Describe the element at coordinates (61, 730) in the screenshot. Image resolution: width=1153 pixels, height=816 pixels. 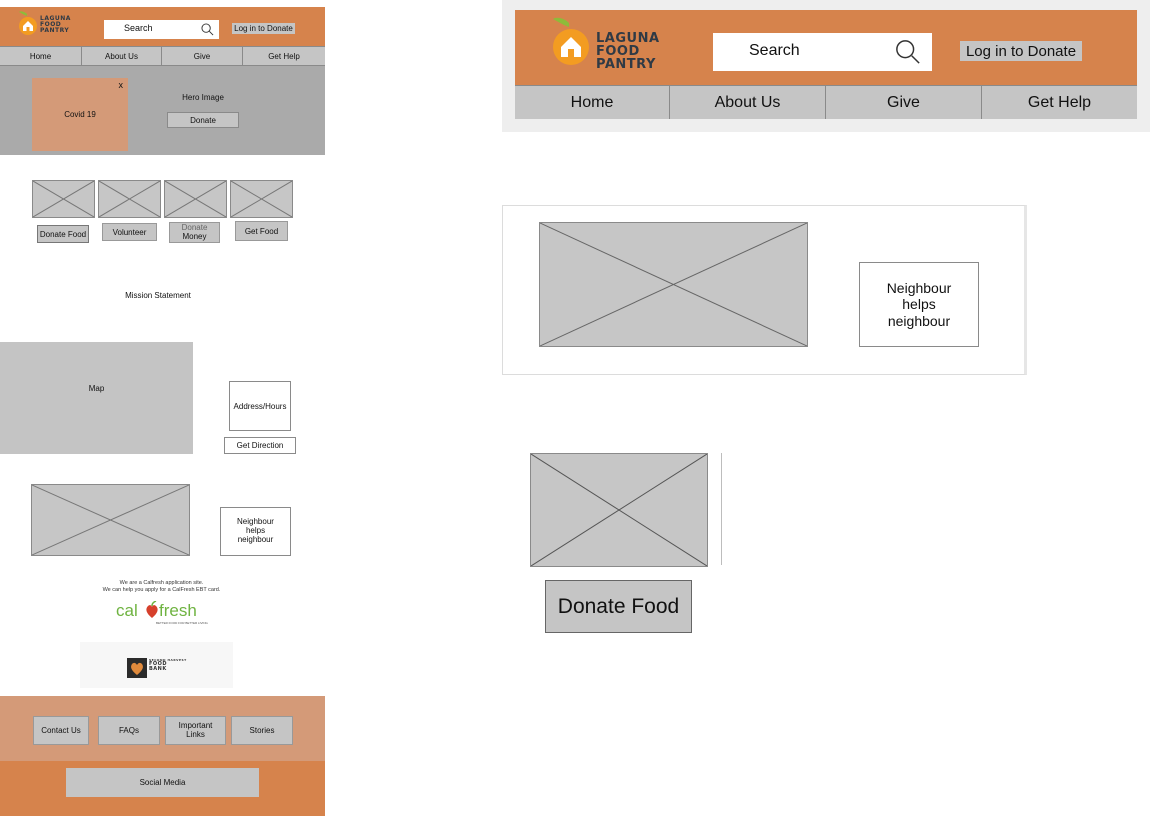
I see `contact-us-button: Contact Us` at that location.